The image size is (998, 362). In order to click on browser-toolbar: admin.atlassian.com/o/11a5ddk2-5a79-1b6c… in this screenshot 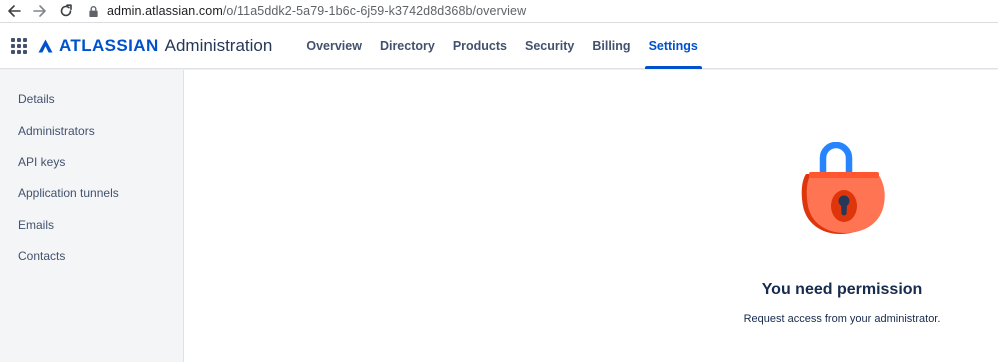, I will do `click(499, 11)`.